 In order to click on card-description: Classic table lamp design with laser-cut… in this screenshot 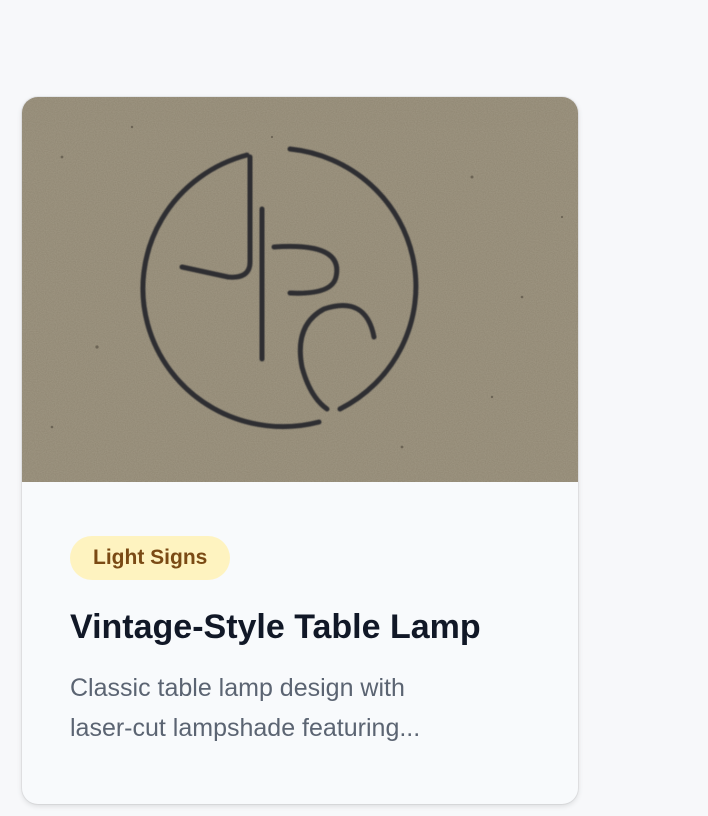, I will do `click(290, 708)`.